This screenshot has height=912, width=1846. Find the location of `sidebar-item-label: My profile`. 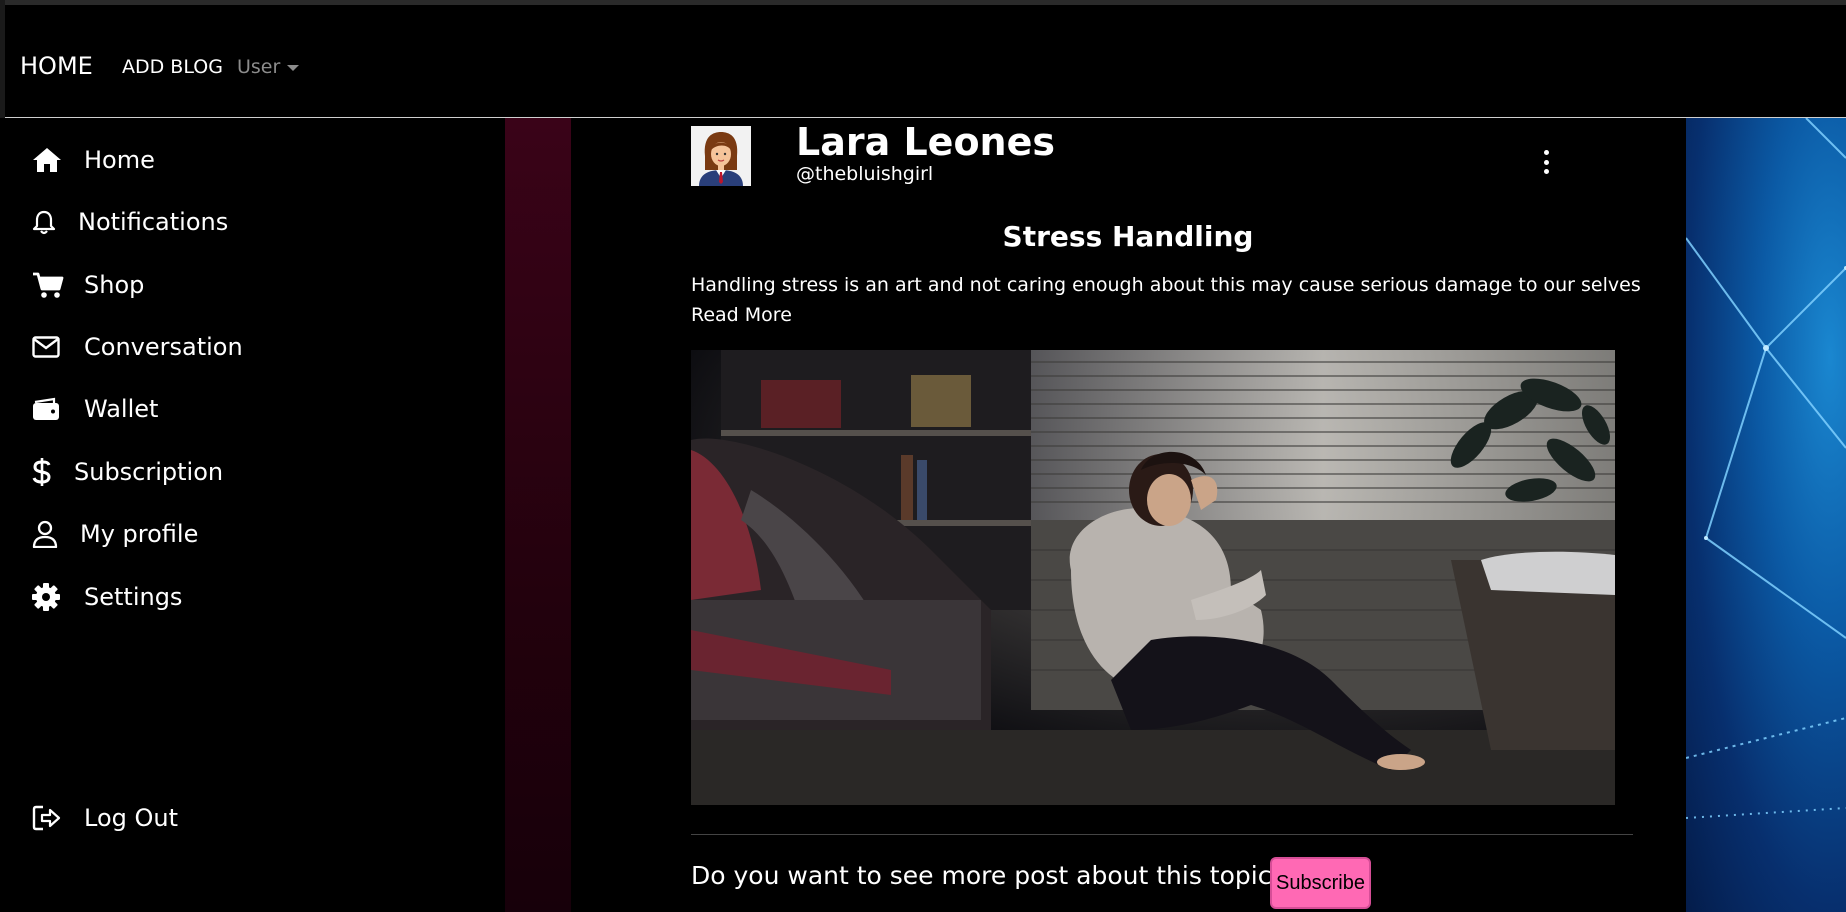

sidebar-item-label: My profile is located at coordinates (139, 534).